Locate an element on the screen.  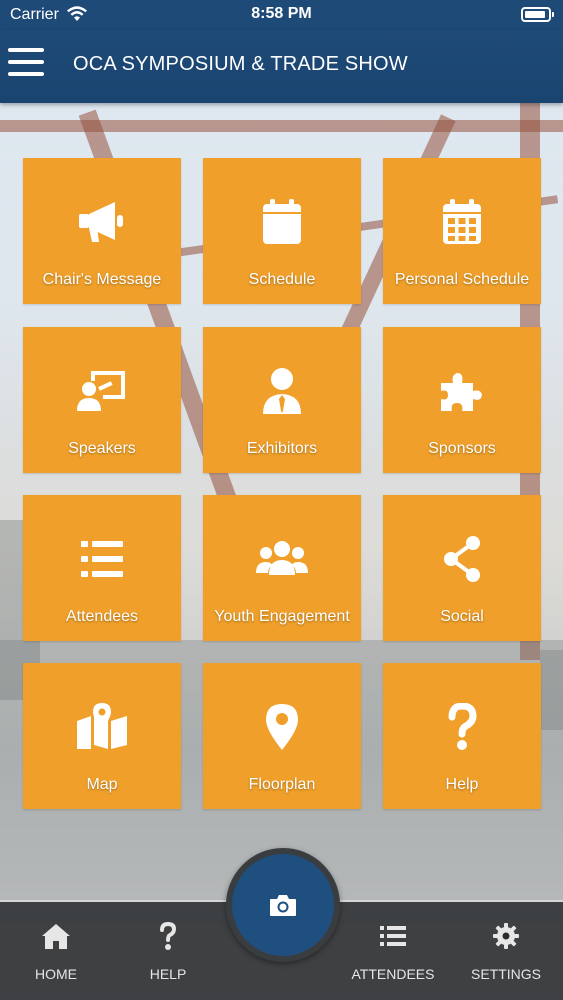
tab-label: HOME is located at coordinates (56, 974).